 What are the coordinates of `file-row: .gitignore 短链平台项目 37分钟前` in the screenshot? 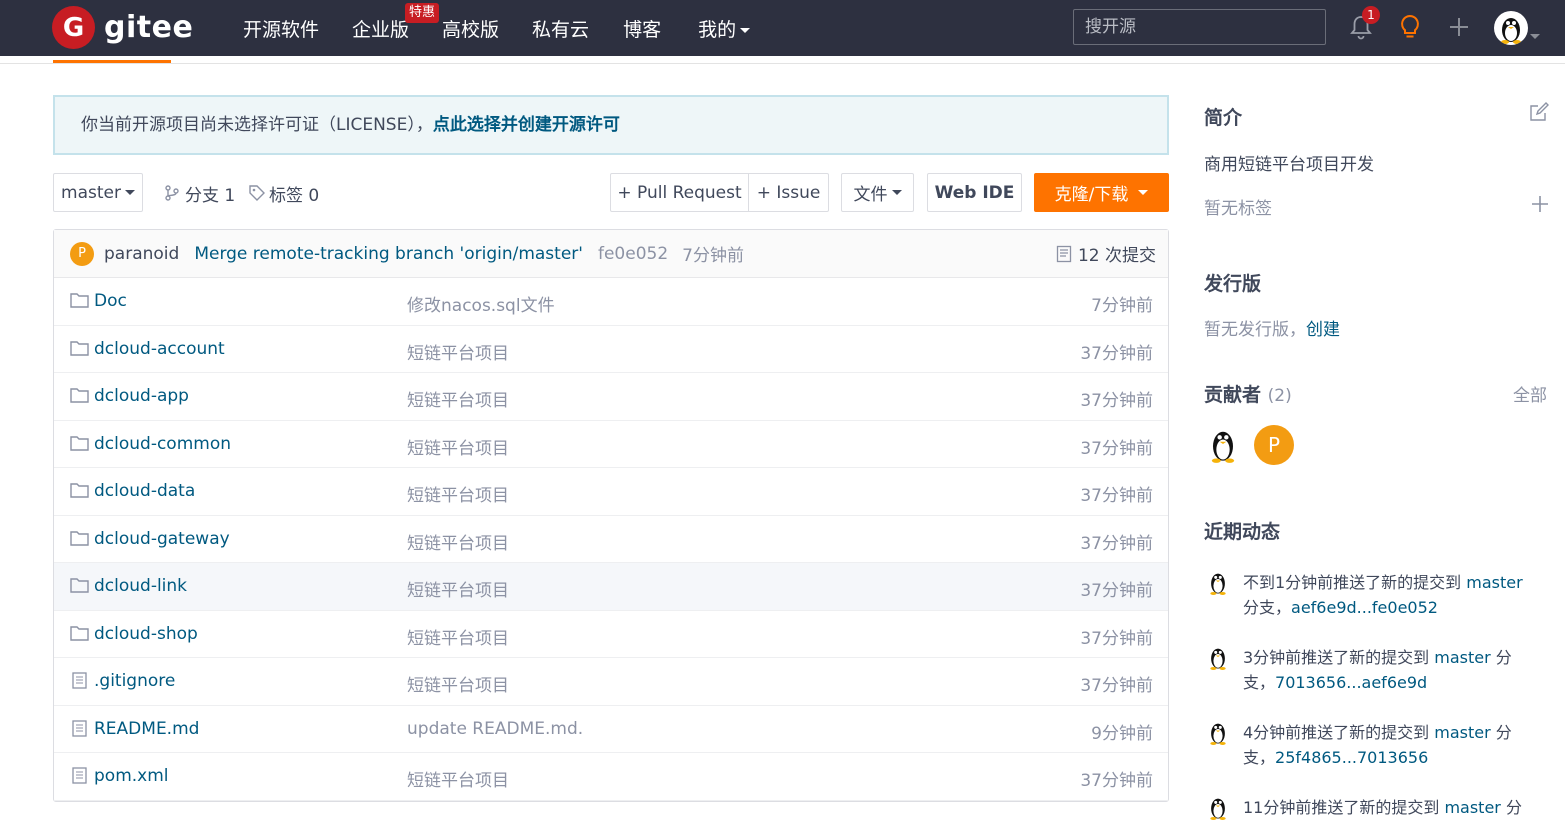 It's located at (611, 682).